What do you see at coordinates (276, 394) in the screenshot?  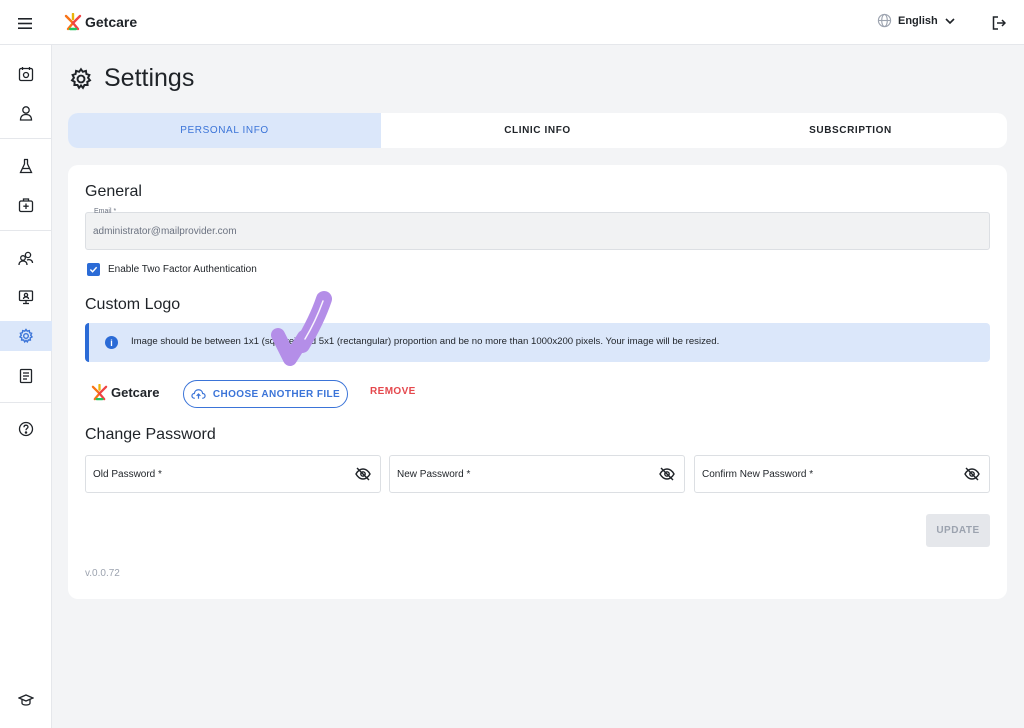 I see `choose-file-label: CHOOSE ANOTHER FILE` at bounding box center [276, 394].